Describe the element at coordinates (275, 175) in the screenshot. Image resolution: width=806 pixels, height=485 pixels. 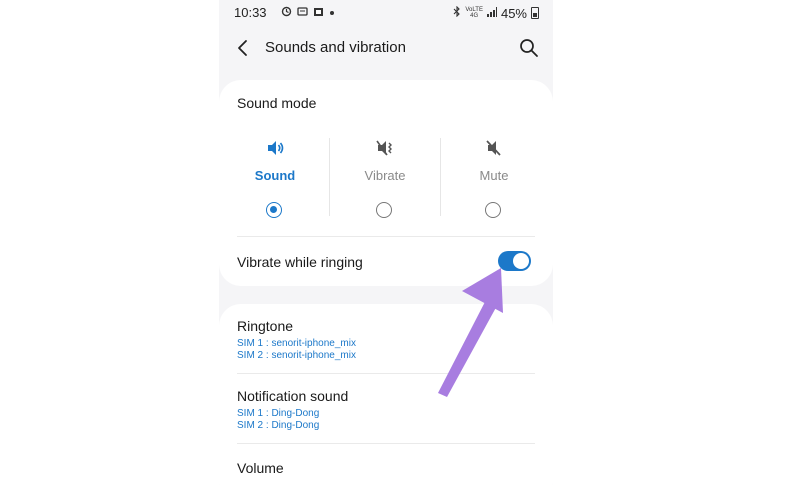
I see `sound-mode-label-sound: Sound` at that location.